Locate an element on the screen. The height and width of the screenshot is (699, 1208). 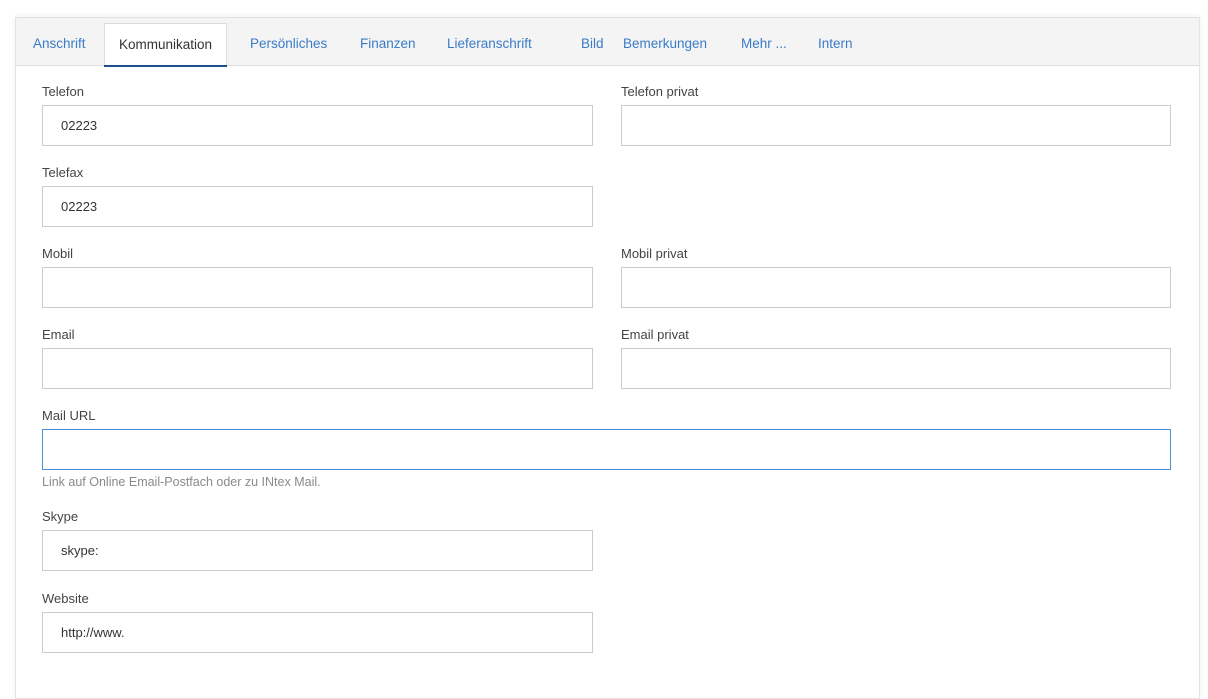
telefax-label: Telefax is located at coordinates (63, 172).